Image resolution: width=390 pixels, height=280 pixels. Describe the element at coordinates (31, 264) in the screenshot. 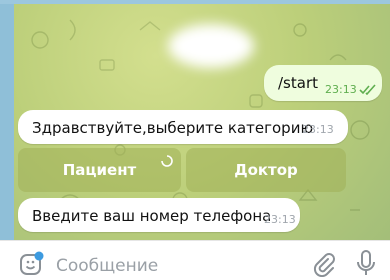

I see `sticker-emoji-icon` at that location.